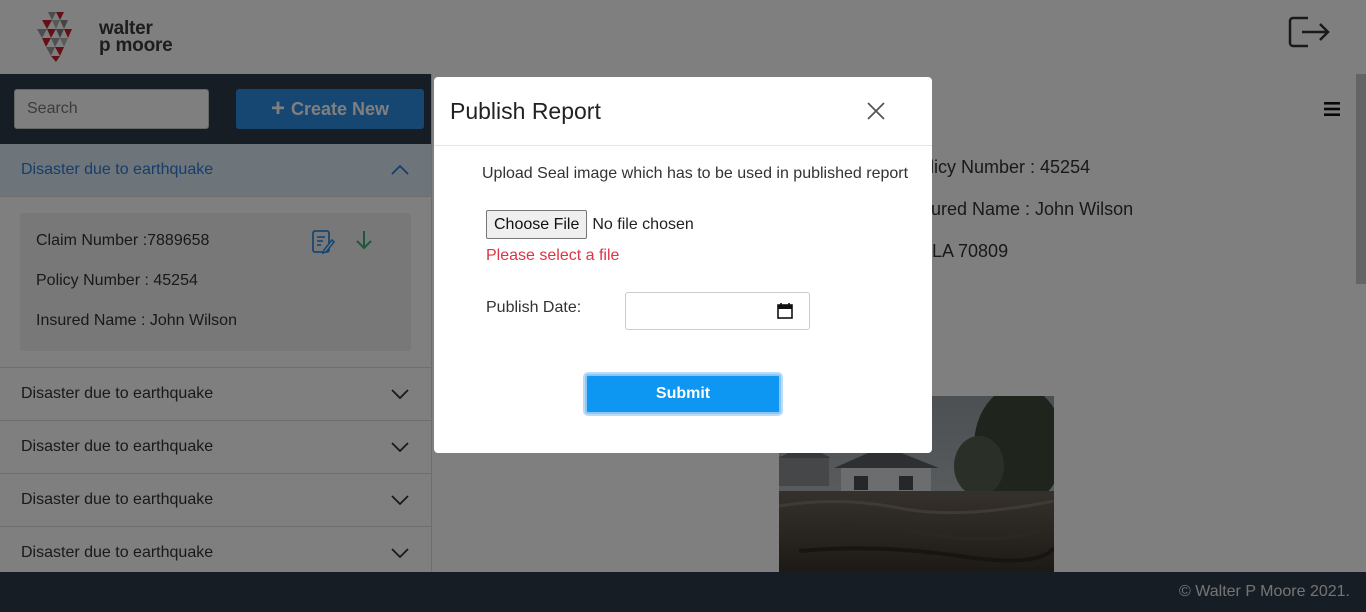 This screenshot has height=612, width=1366. I want to click on file-error-message: Please select a file, so click(553, 255).